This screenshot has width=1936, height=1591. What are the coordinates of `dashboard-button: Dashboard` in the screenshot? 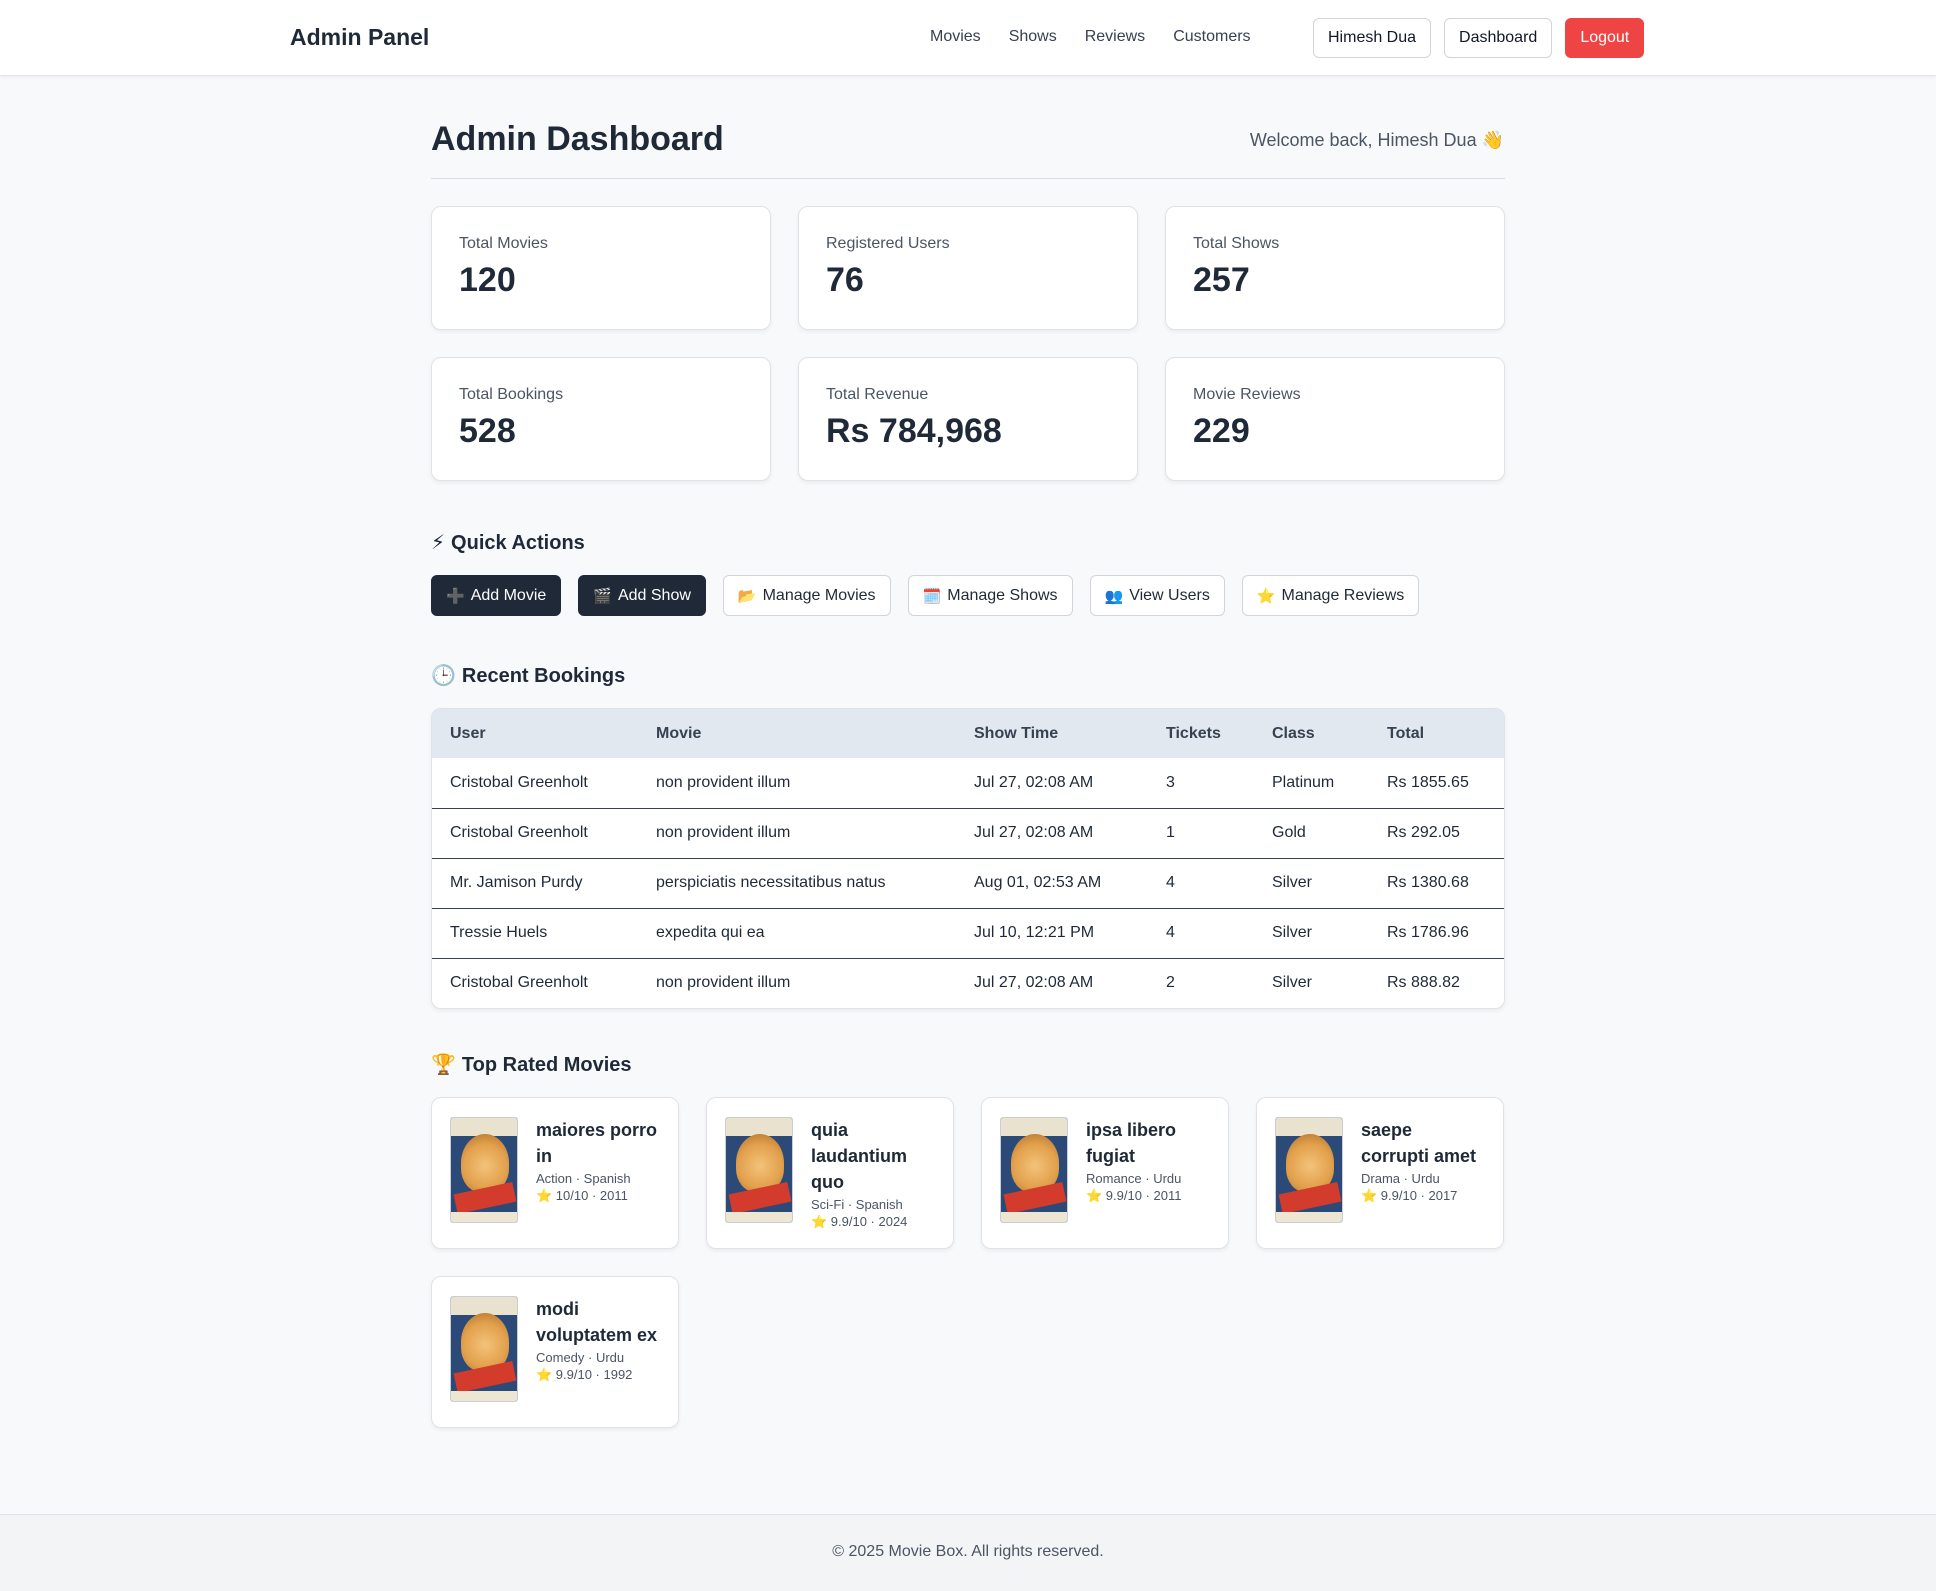 It's located at (1498, 38).